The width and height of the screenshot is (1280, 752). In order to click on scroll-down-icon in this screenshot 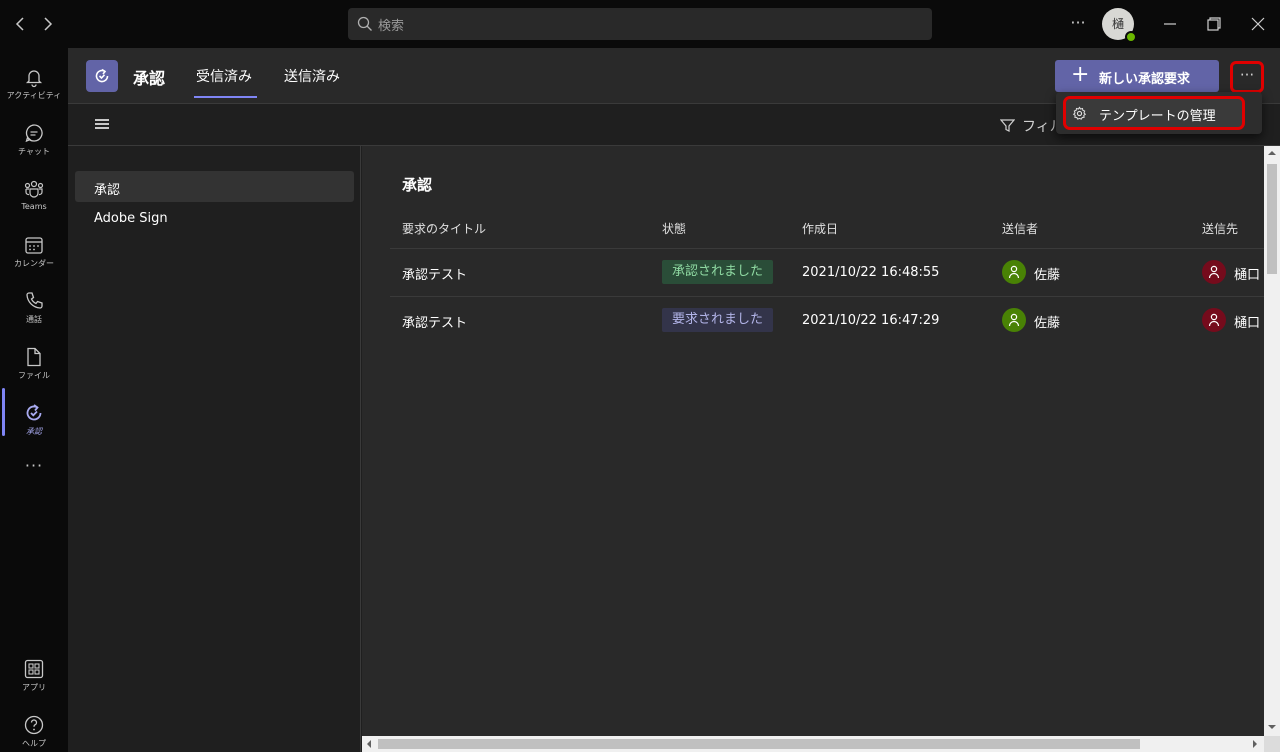, I will do `click(1272, 727)`.